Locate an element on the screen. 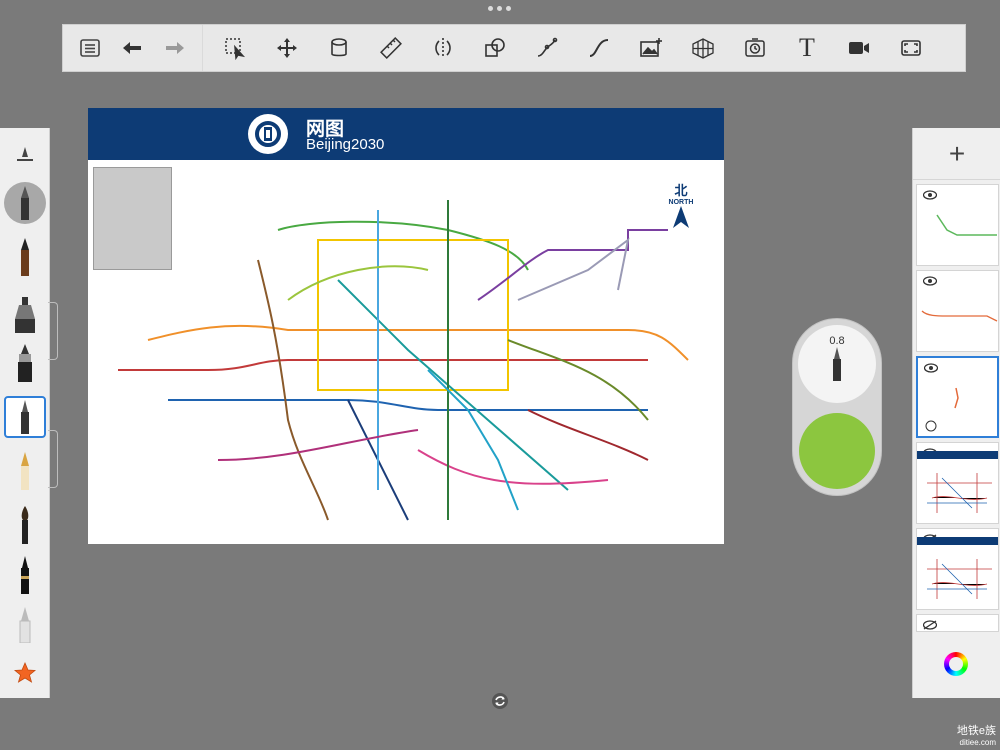 Image resolution: width=1000 pixels, height=750 pixels. metro-line-olive is located at coordinates (578, 380).